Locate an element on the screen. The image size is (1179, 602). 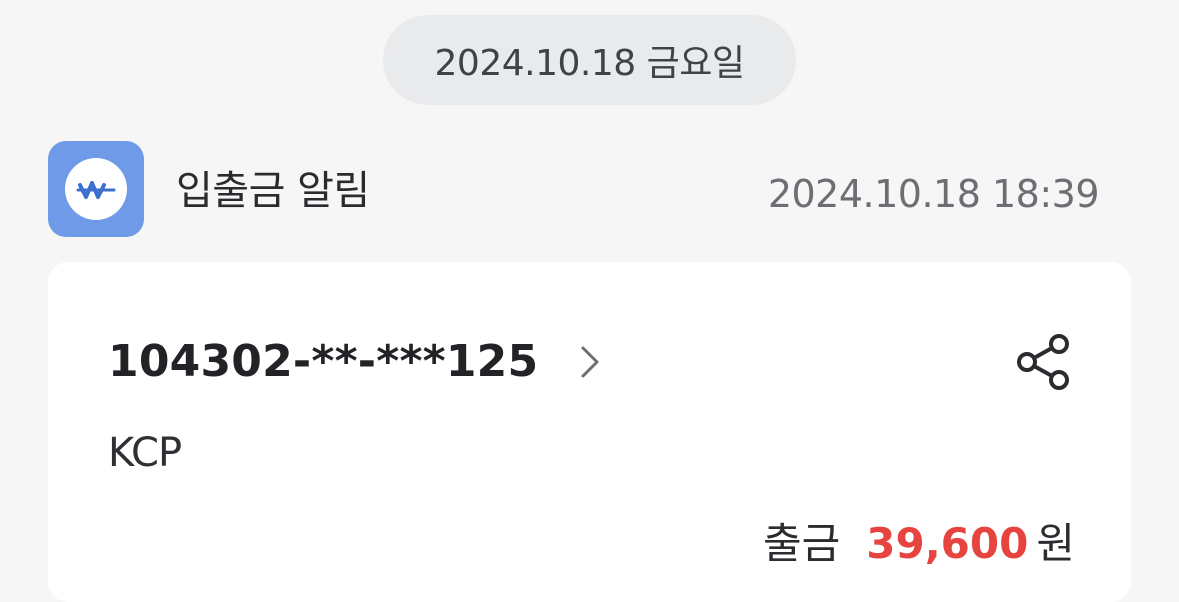
transaction-type: 출금 is located at coordinates (802, 543).